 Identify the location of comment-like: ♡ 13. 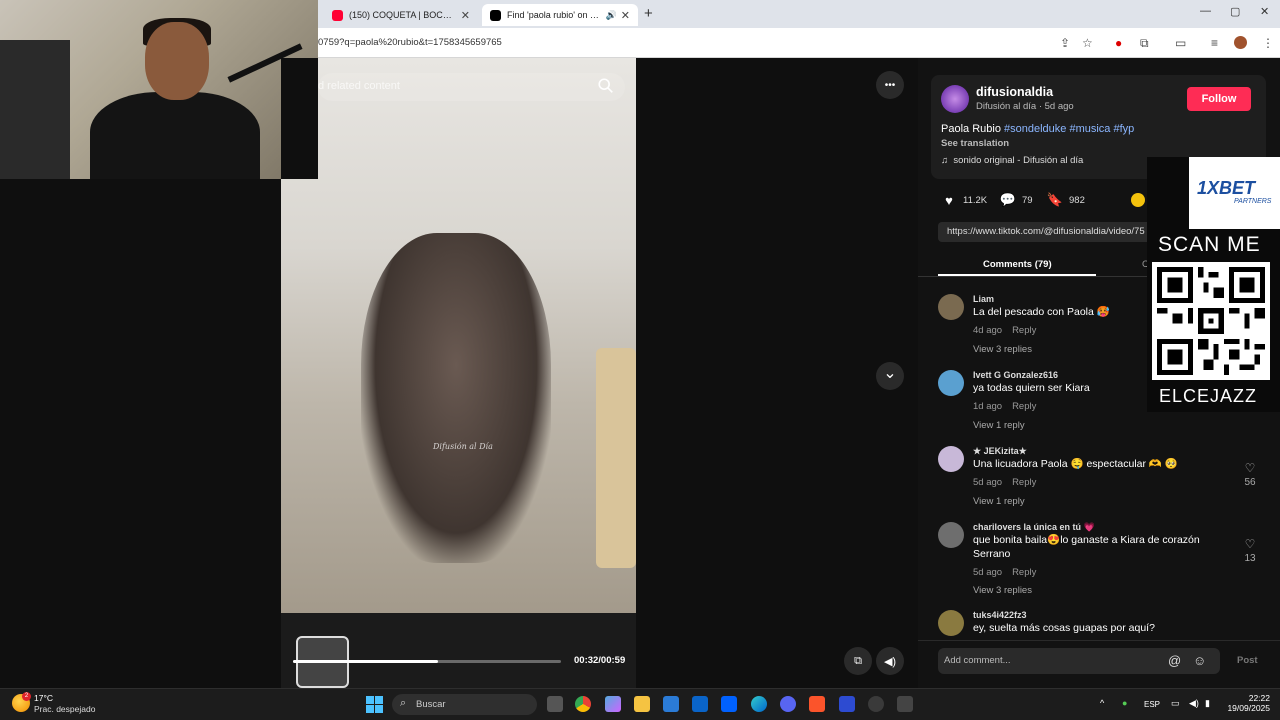
(1250, 550).